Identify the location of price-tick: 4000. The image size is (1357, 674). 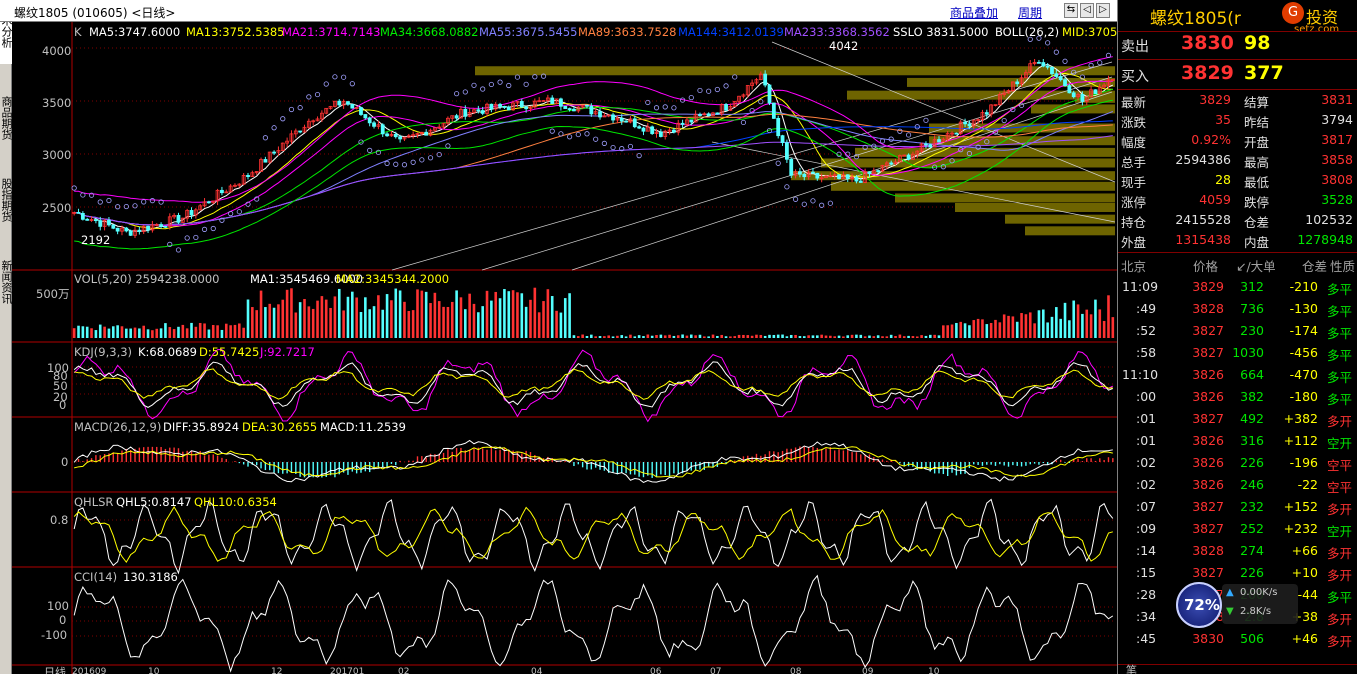
(57, 51).